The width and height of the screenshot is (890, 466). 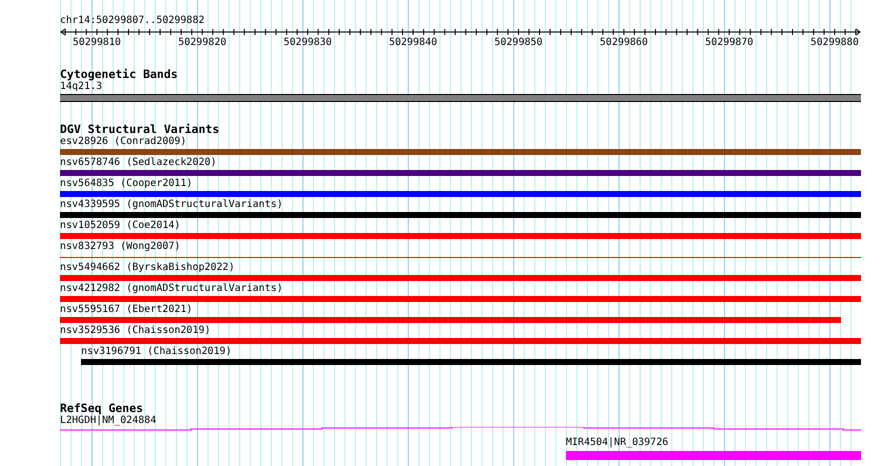 I want to click on feature-label: nsv3529536 (Chaisson2019), so click(x=135, y=331).